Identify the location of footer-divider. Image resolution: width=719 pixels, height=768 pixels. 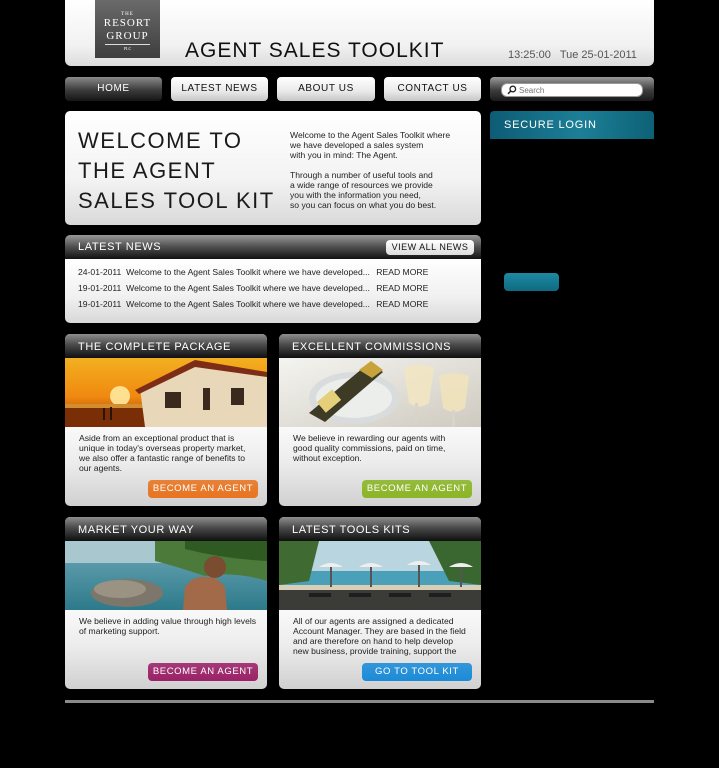
(359, 701).